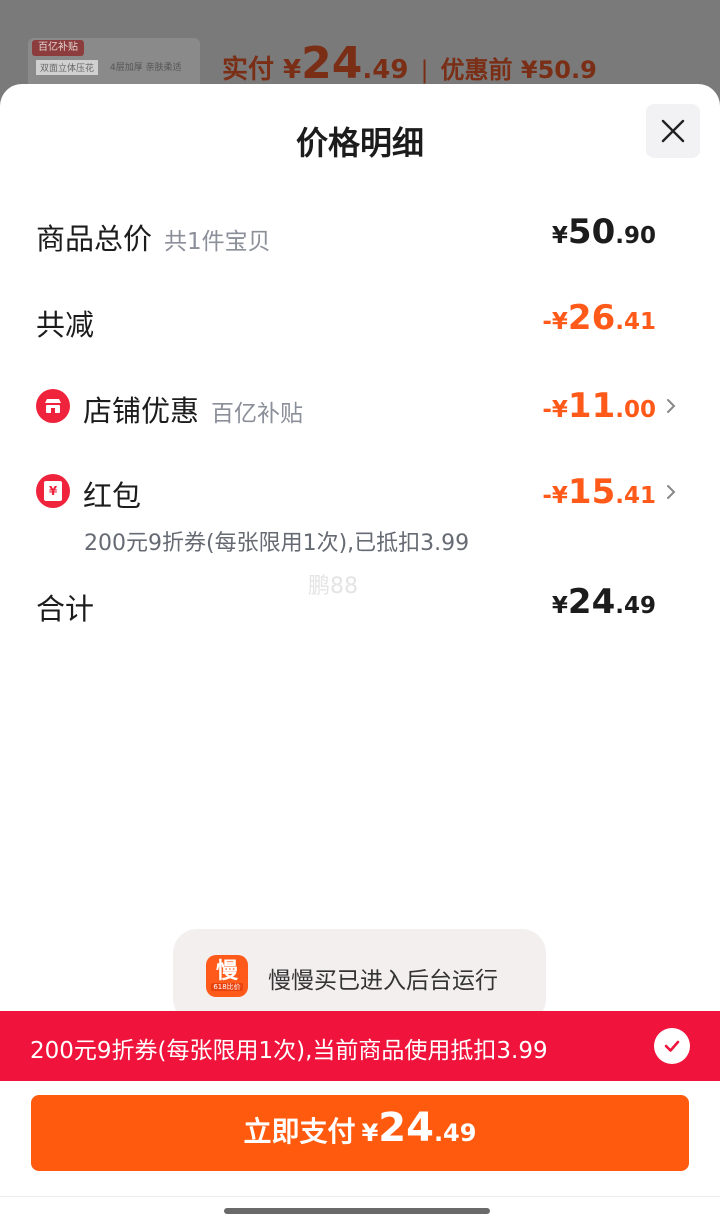  I want to click on shop-discount-sub: 百亿补贴, so click(257, 414).